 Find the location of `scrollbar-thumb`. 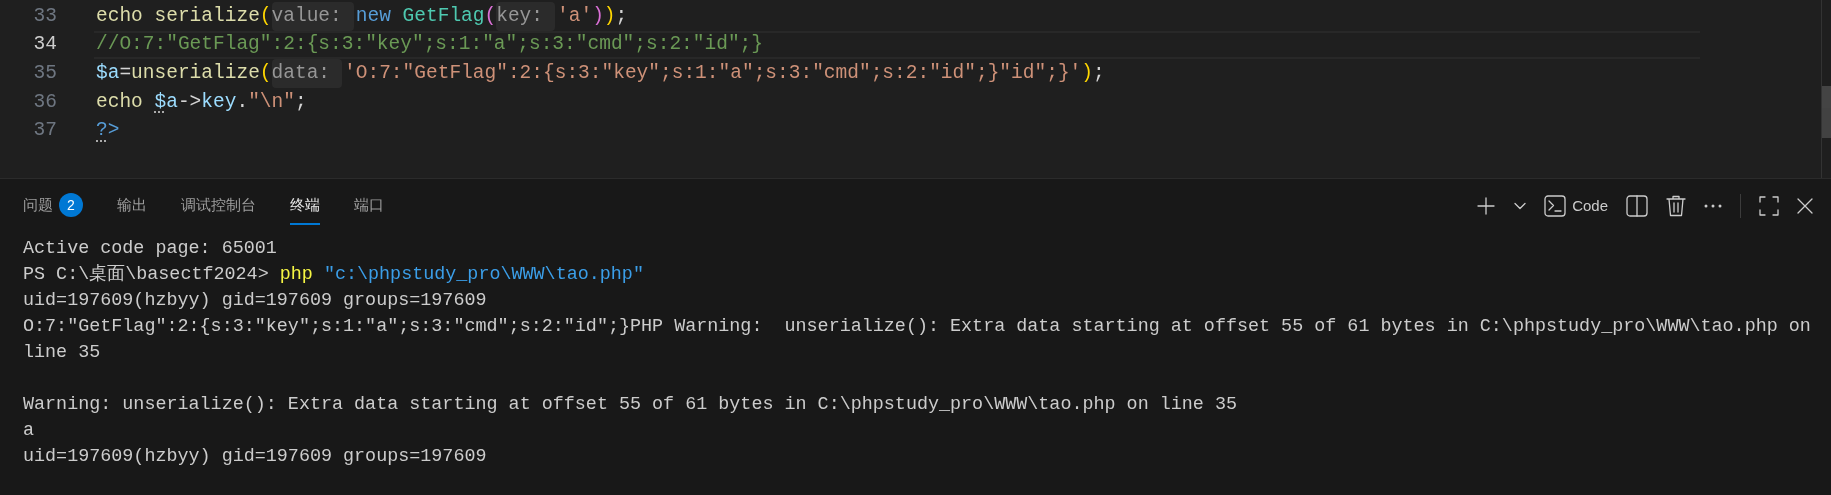

scrollbar-thumb is located at coordinates (1826, 112).